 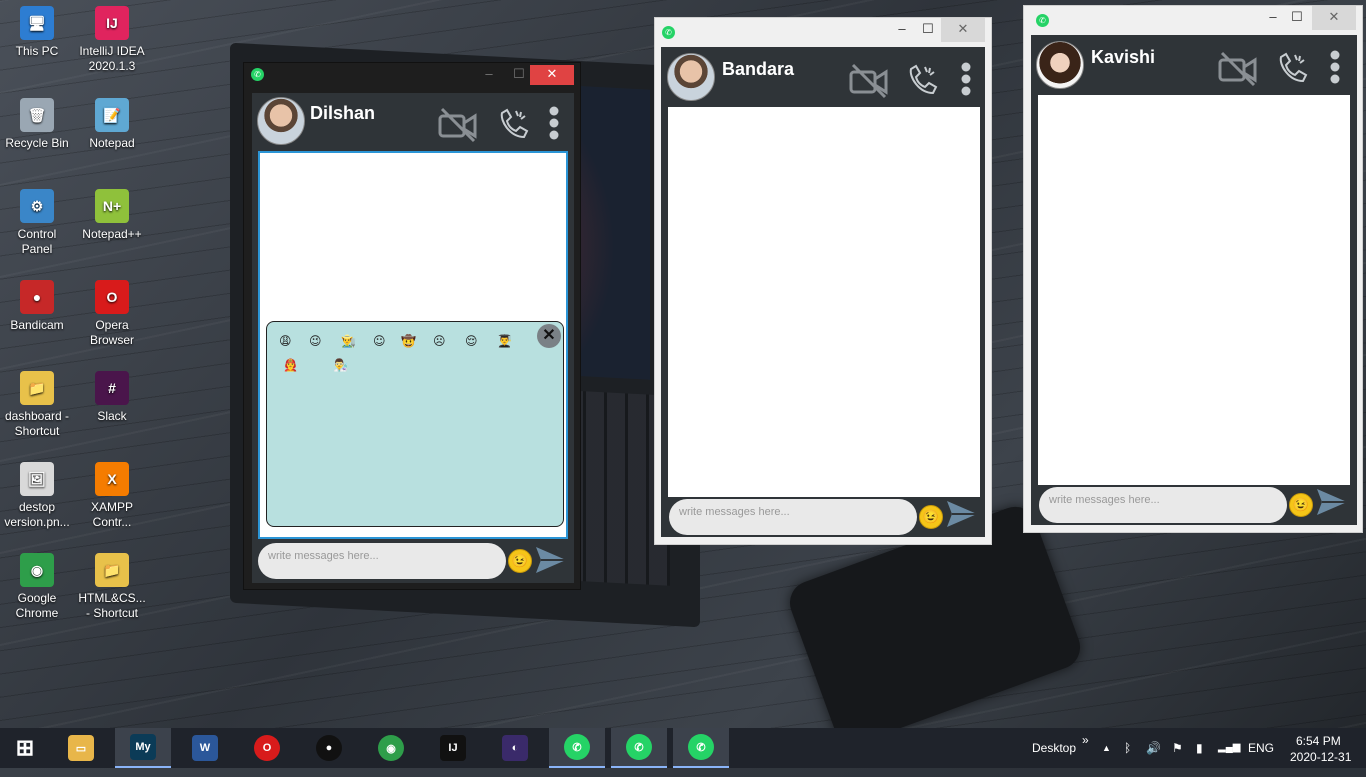 I want to click on taskbar-mysql-button: My, so click(x=143, y=748).